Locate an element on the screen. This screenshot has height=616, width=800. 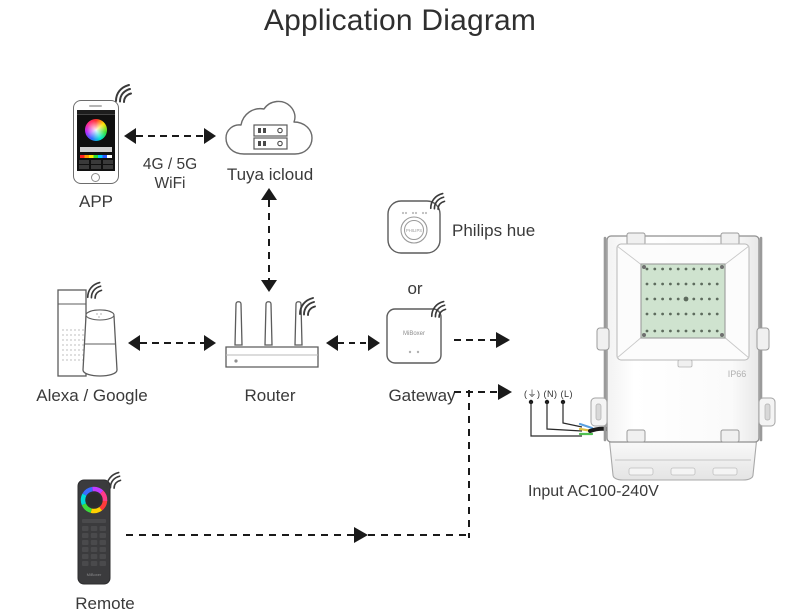
connector-app-to-cloud is located at coordinates (170, 136).